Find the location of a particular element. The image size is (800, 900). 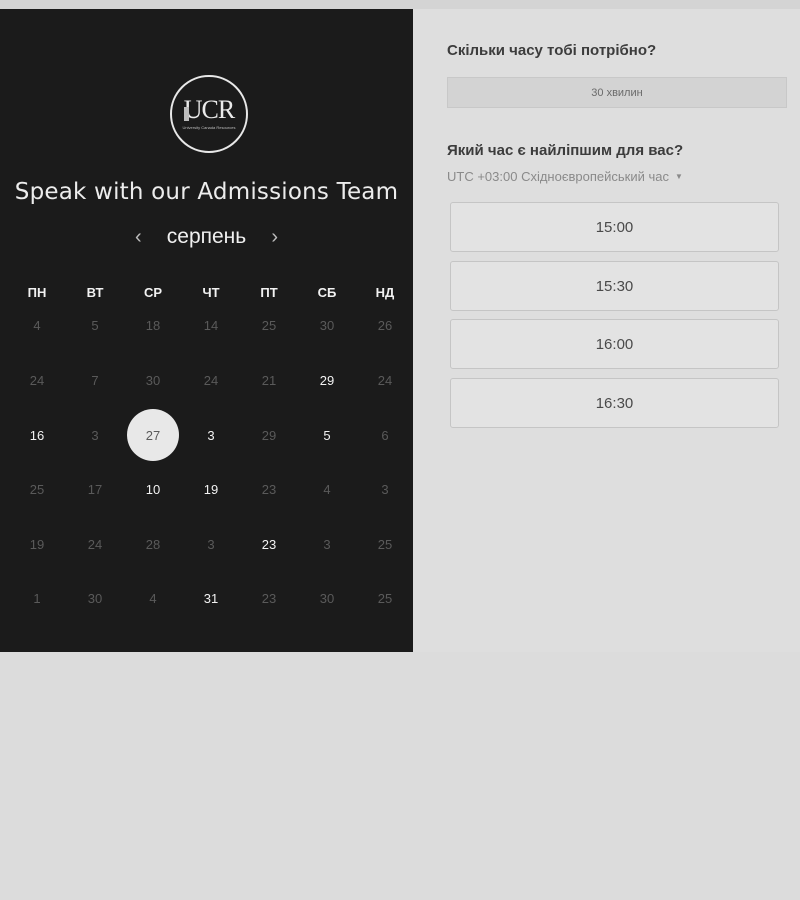

logo-subtitle: University Canada Resources is located at coordinates (209, 127).